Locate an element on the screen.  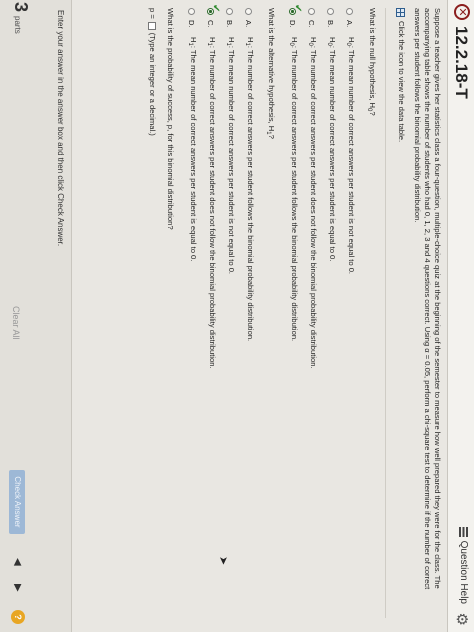
p-hint: (Type an integer or a decimal.) is located at coordinates (152, 84).